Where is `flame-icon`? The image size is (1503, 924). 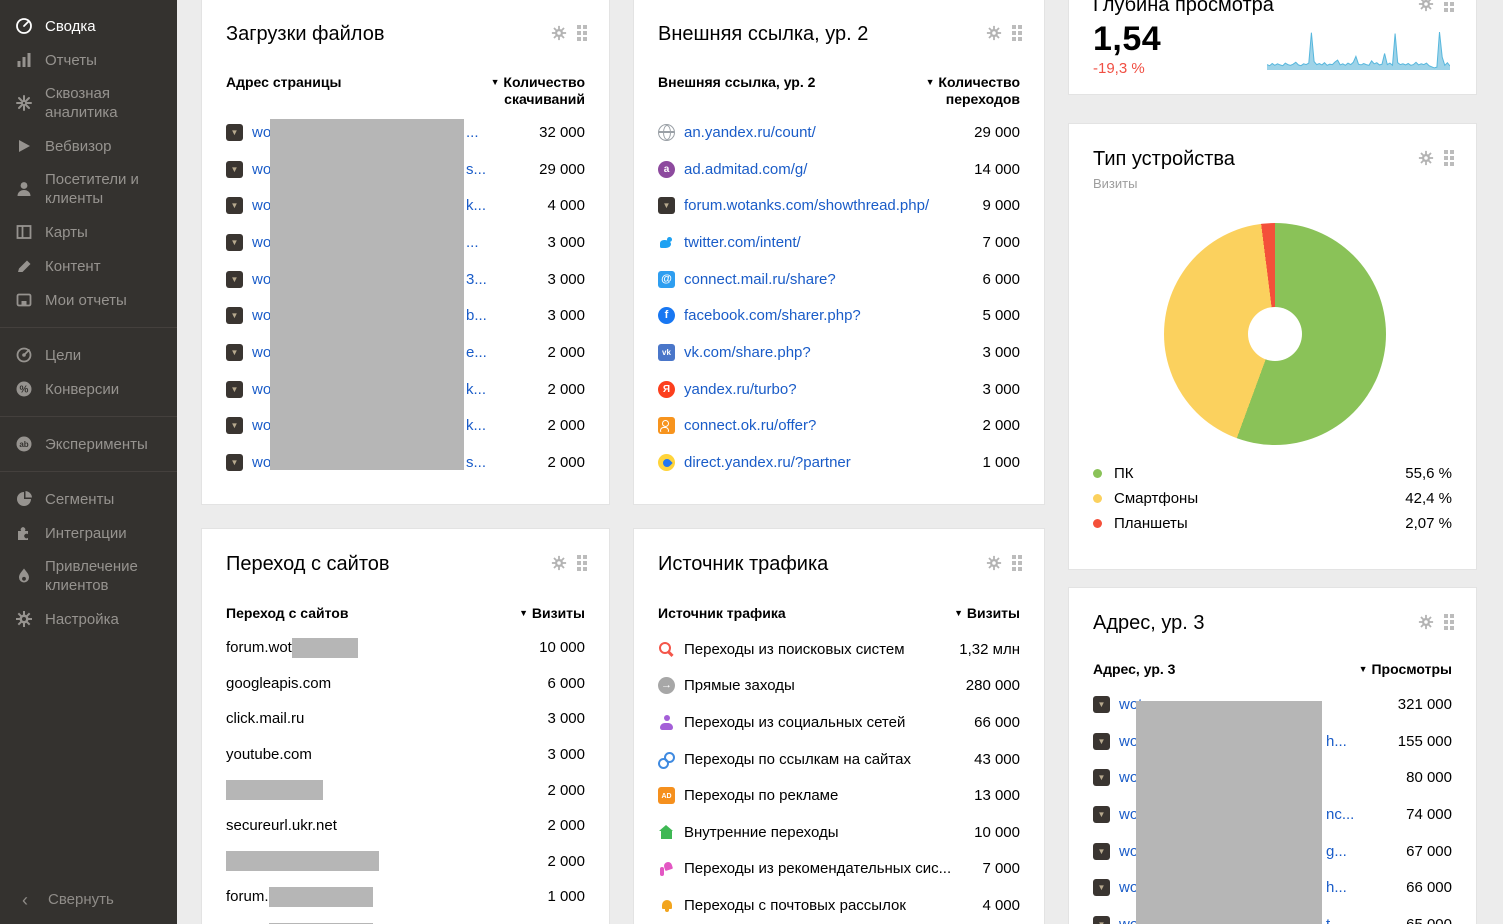 flame-icon is located at coordinates (24, 576).